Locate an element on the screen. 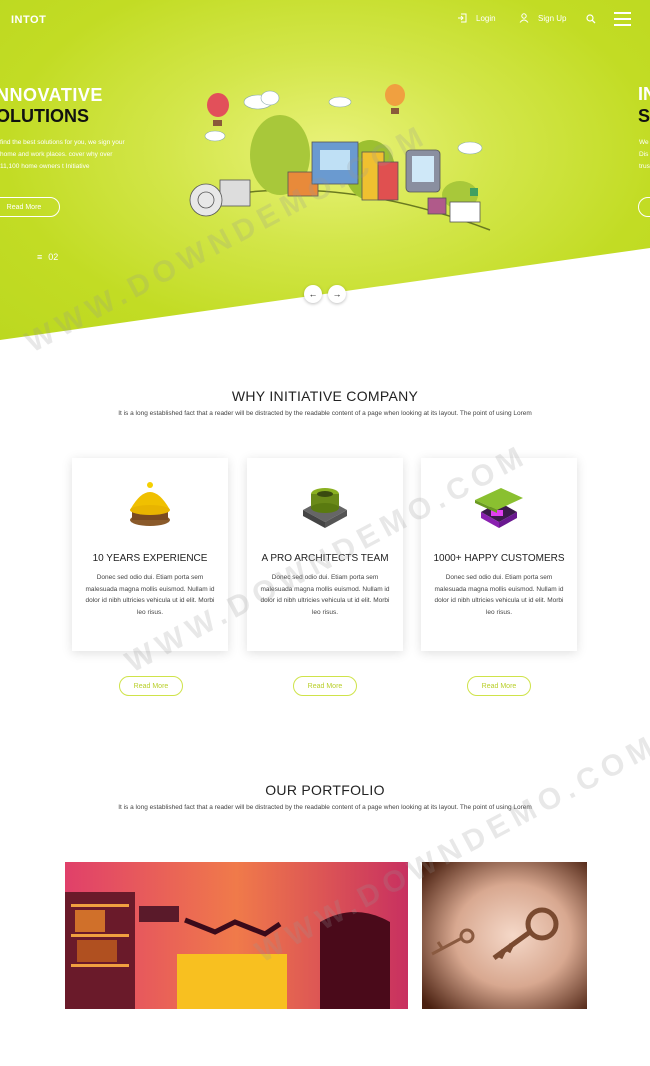  portfolio-image-library is located at coordinates (236, 935).